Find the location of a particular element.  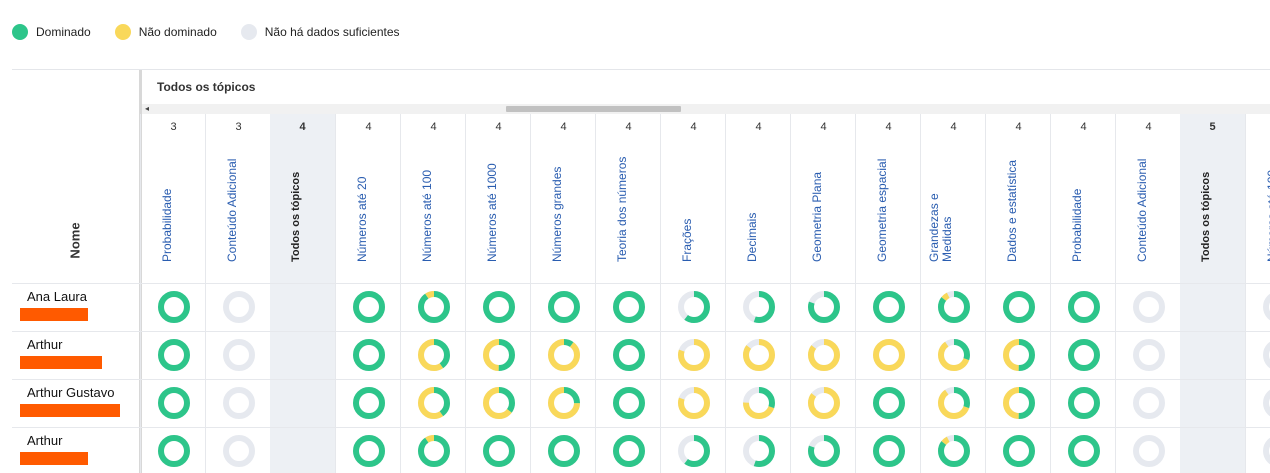

topic-link: Decimais is located at coordinates (752, 238).